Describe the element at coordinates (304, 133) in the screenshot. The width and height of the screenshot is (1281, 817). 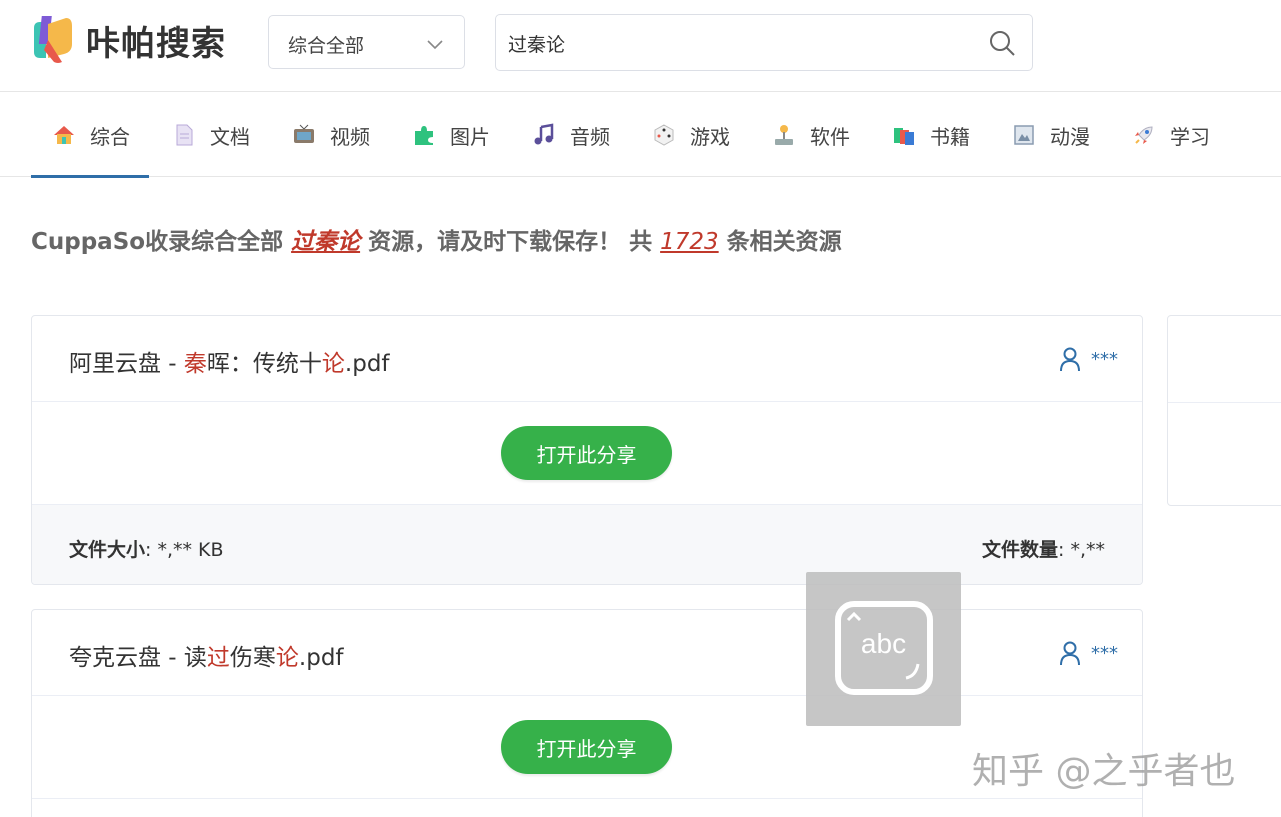
I see `tv-icon` at that location.